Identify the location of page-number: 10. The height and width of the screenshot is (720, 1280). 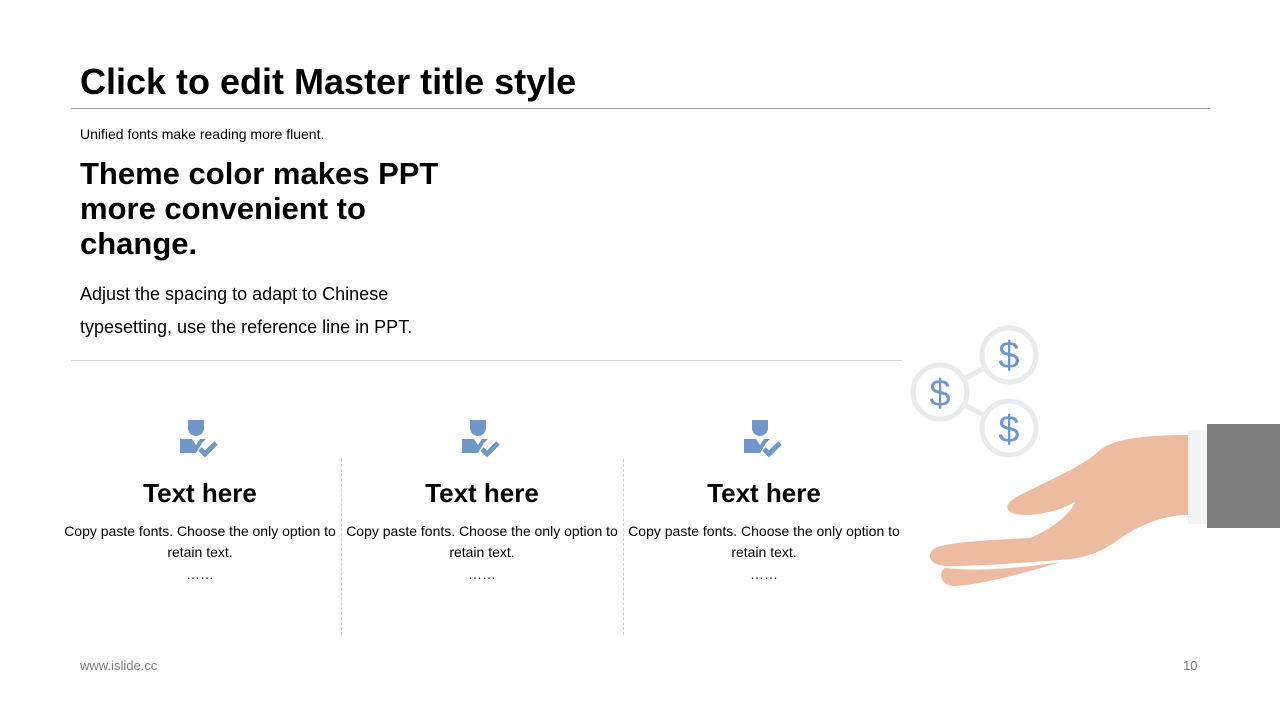
(1190, 665).